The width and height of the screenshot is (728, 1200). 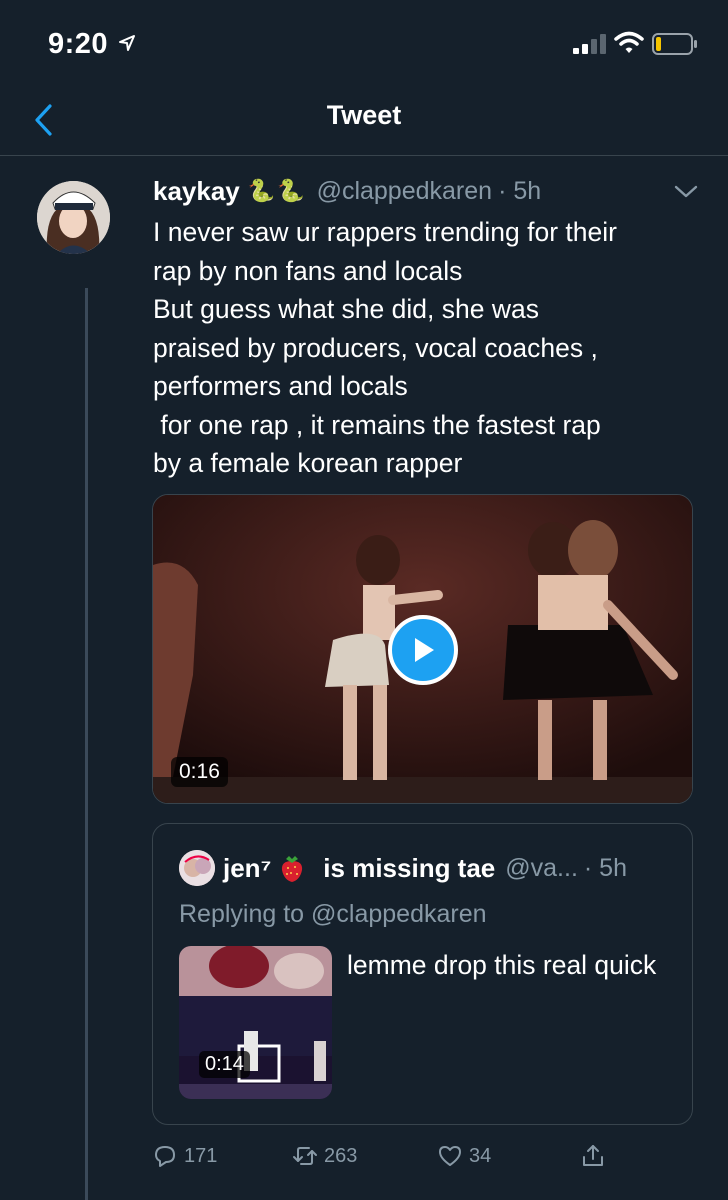 What do you see at coordinates (255, 1022) in the screenshot?
I see `quoted-video-thumbnail: 0:14` at bounding box center [255, 1022].